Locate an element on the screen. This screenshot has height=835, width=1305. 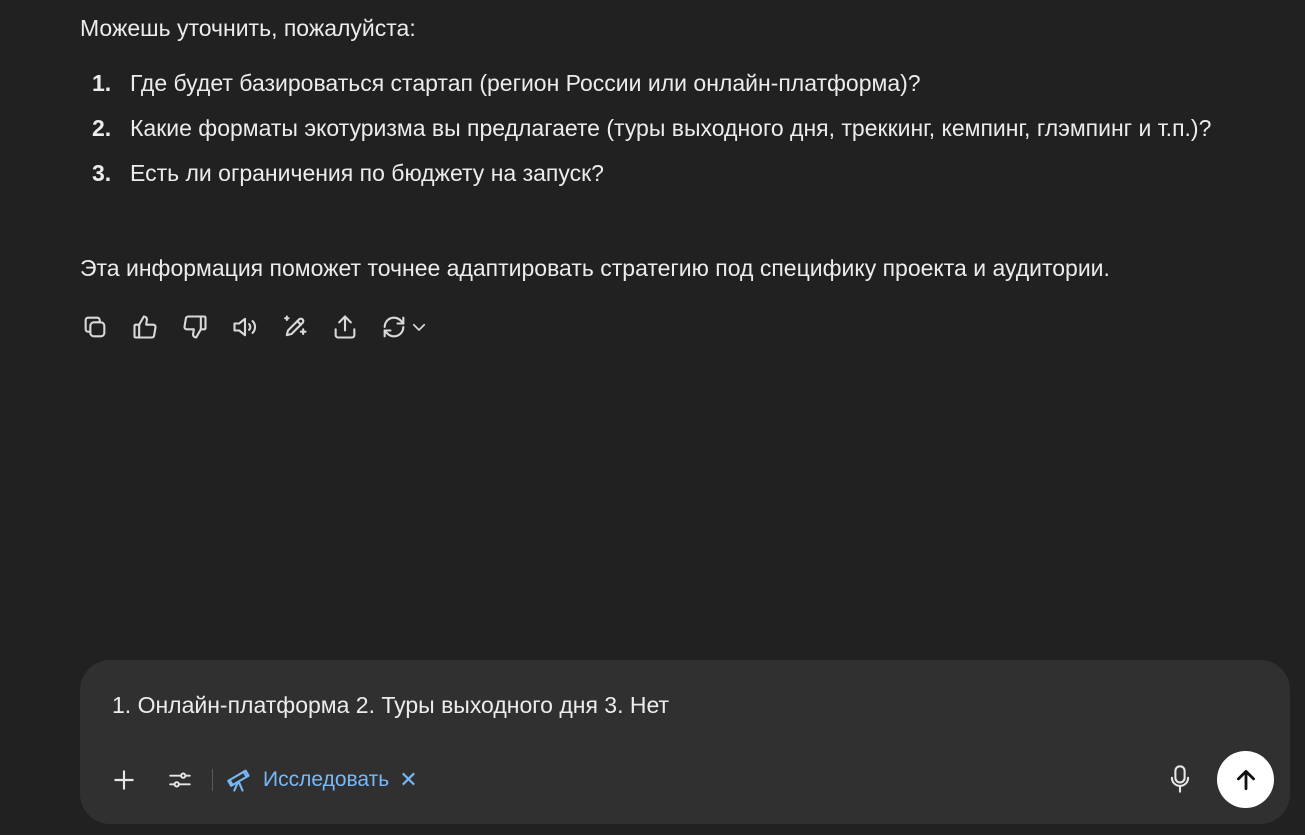
regenerate-button is located at coordinates (404, 327).